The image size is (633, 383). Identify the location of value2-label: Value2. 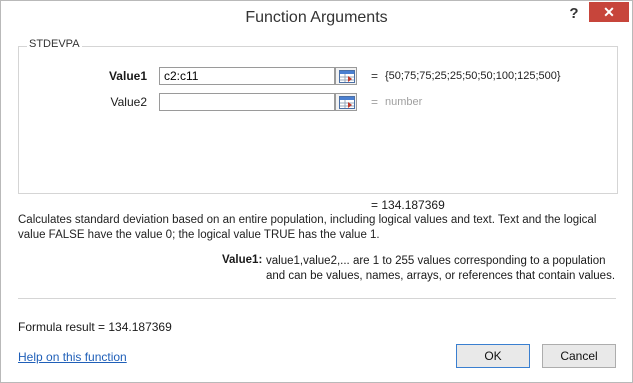
(128, 102).